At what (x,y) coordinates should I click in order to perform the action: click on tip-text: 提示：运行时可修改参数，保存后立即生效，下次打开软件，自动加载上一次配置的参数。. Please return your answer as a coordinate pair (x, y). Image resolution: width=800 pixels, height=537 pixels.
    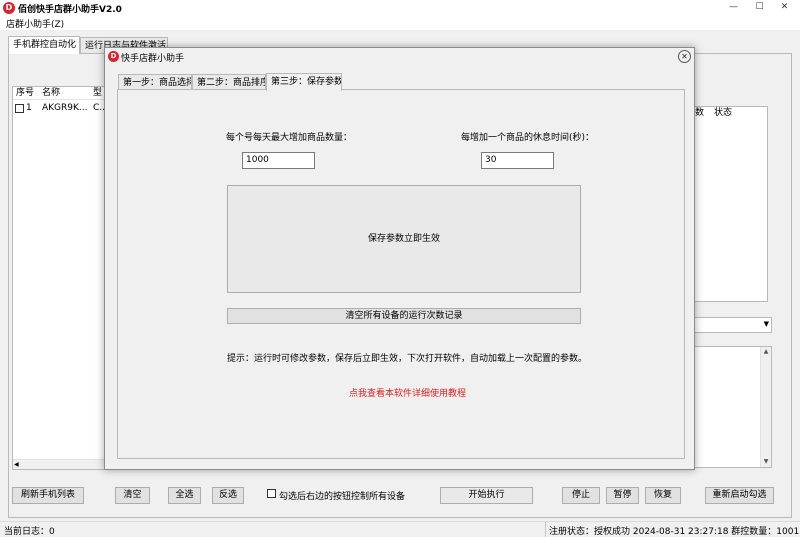
    Looking at the image, I should click on (407, 359).